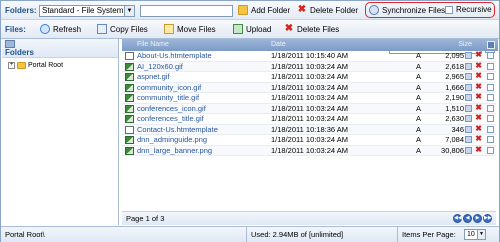 Image resolution: width=500 pixels, height=242 pixels. I want to click on file-icon, so click(129, 56).